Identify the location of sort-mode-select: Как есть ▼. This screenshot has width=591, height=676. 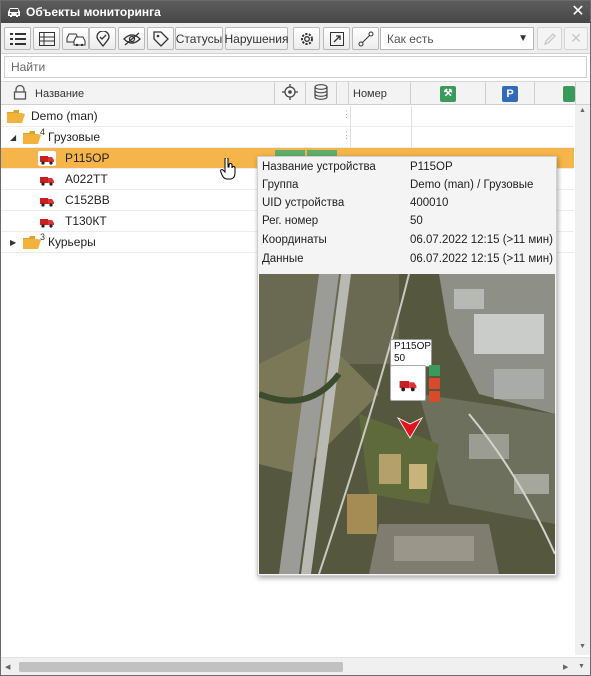
(457, 38).